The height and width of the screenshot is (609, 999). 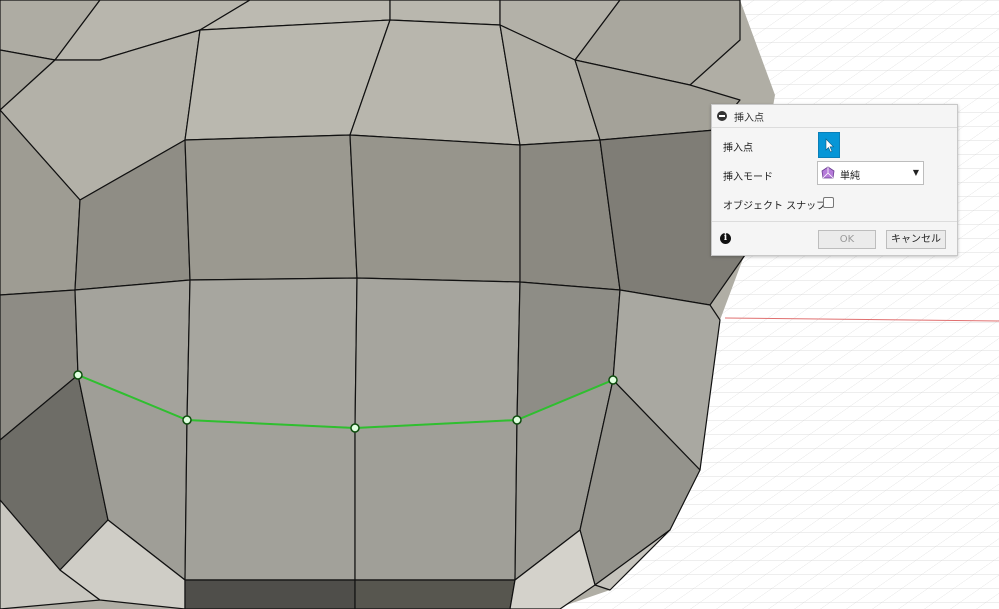 I want to click on dialog-title: 挿入点, so click(x=749, y=118).